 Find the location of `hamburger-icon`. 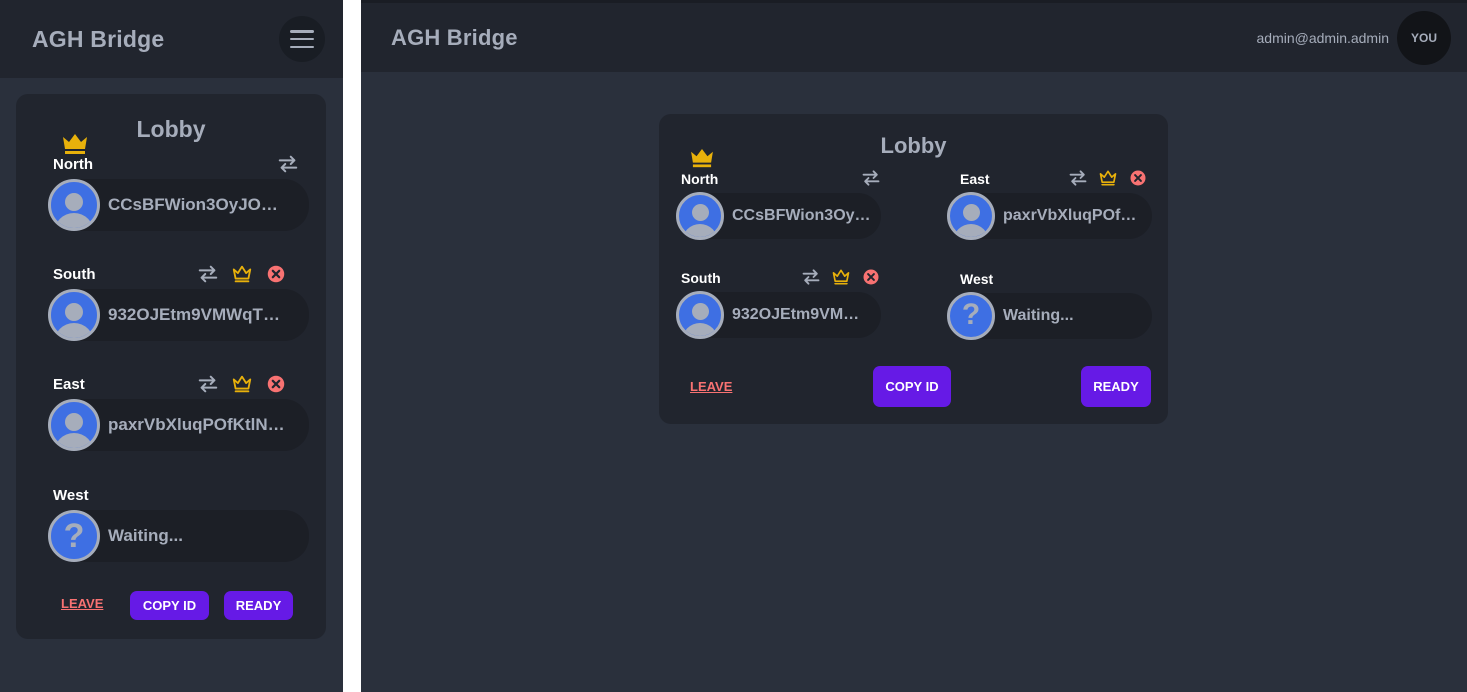

hamburger-icon is located at coordinates (302, 39).